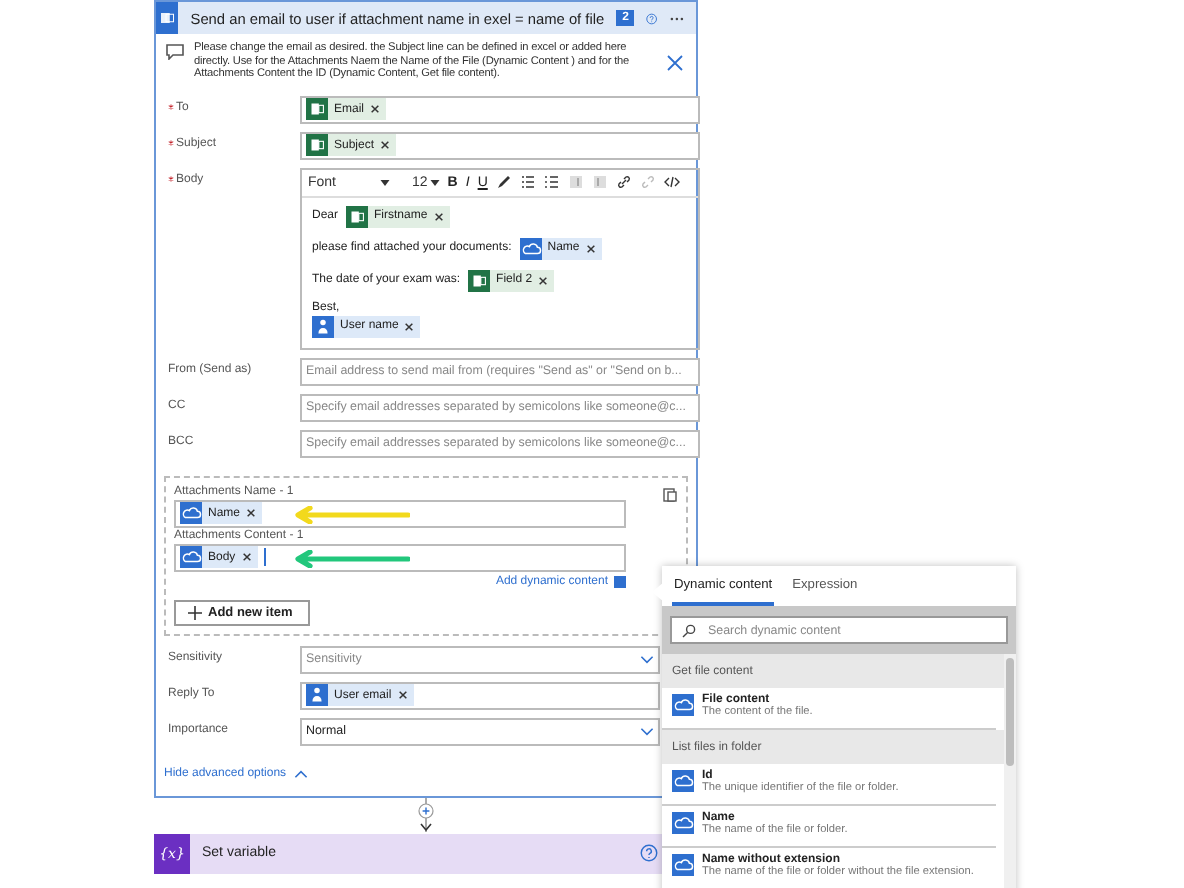  I want to click on plus-icon, so click(195, 612).